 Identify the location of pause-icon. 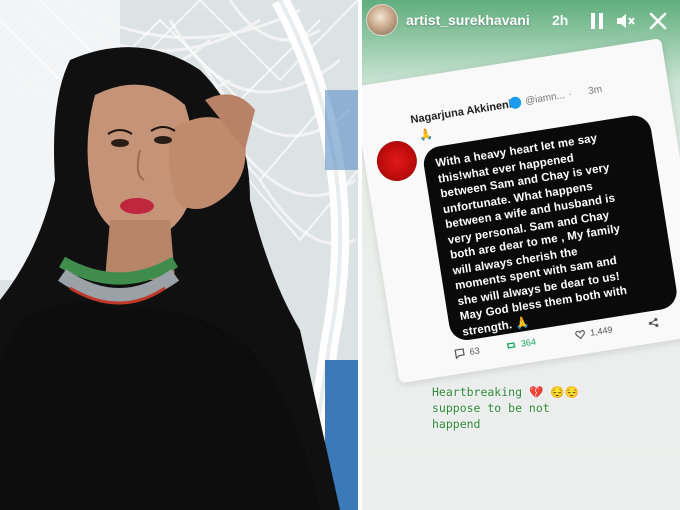
(597, 21).